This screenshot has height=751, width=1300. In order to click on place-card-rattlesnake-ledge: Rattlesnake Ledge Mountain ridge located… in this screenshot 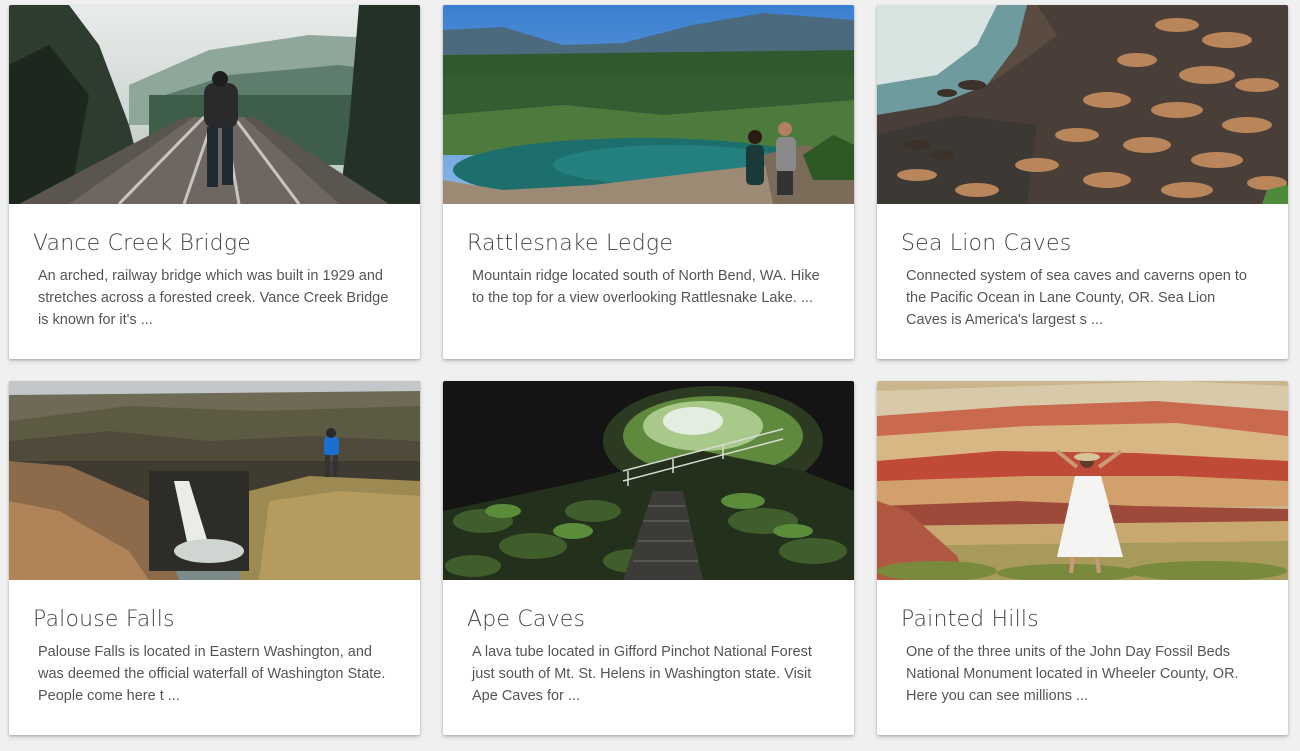, I will do `click(648, 182)`.